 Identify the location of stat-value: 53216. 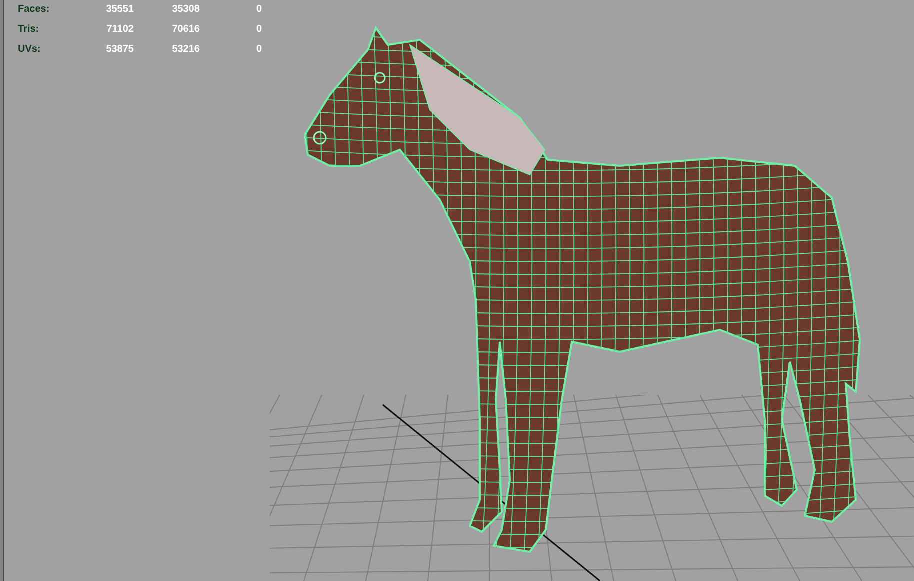
(185, 50).